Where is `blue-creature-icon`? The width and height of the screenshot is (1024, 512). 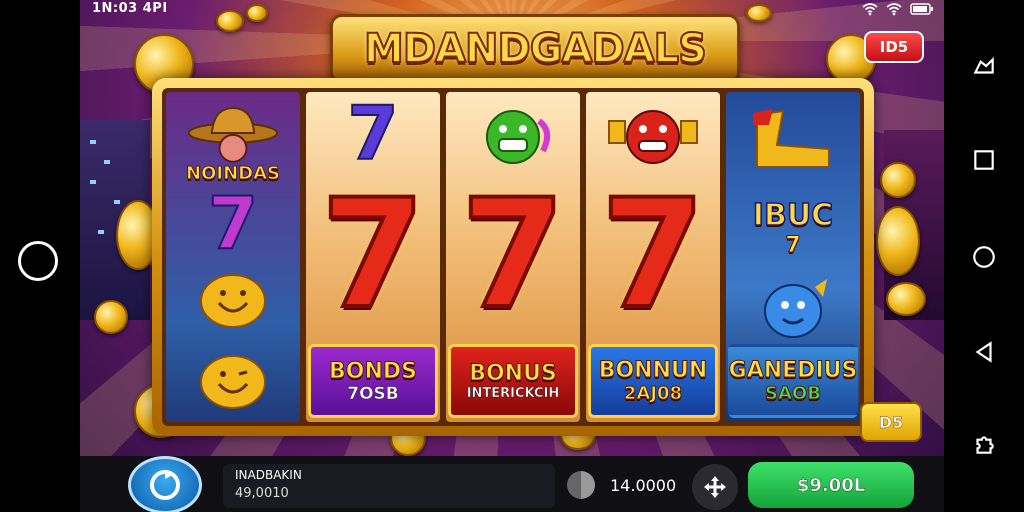
blue-creature-icon is located at coordinates (795, 308).